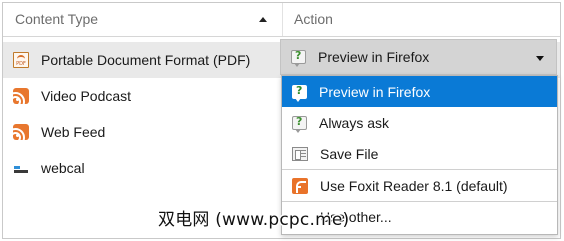 The image size is (564, 241). Describe the element at coordinates (73, 132) in the screenshot. I see `content-type-label: Web Feed` at that location.